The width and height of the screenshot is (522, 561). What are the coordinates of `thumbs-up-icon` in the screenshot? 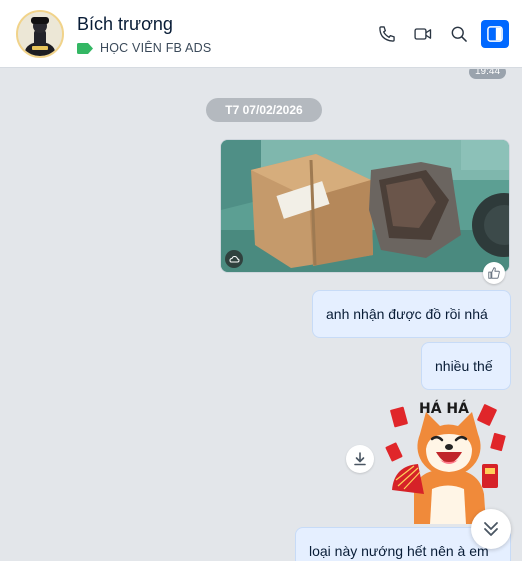 It's located at (494, 273).